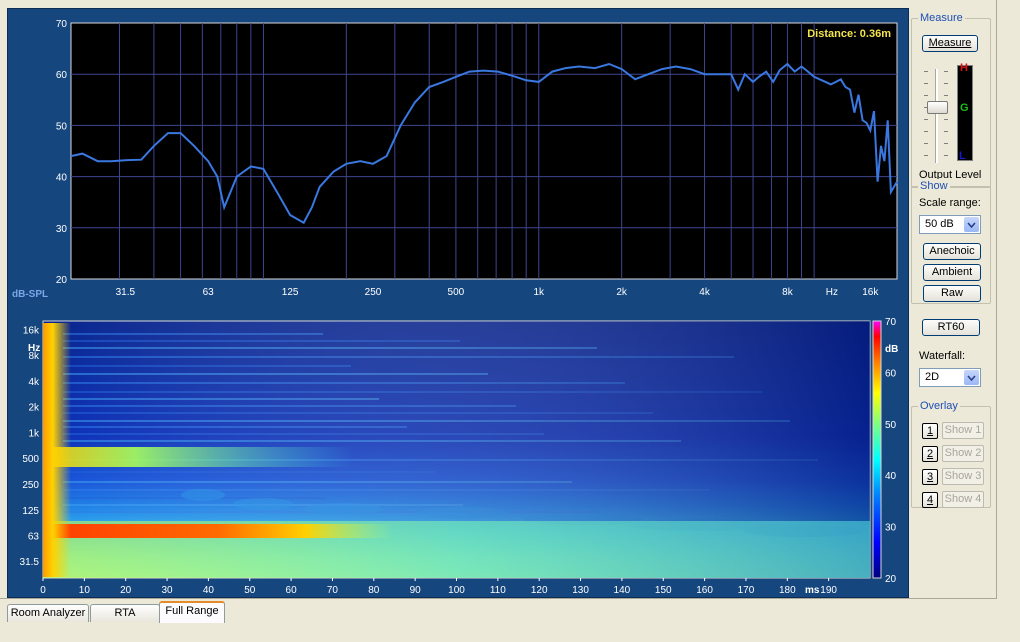 The width and height of the screenshot is (1020, 642). I want to click on colorbar-tick-label: 70, so click(891, 322).